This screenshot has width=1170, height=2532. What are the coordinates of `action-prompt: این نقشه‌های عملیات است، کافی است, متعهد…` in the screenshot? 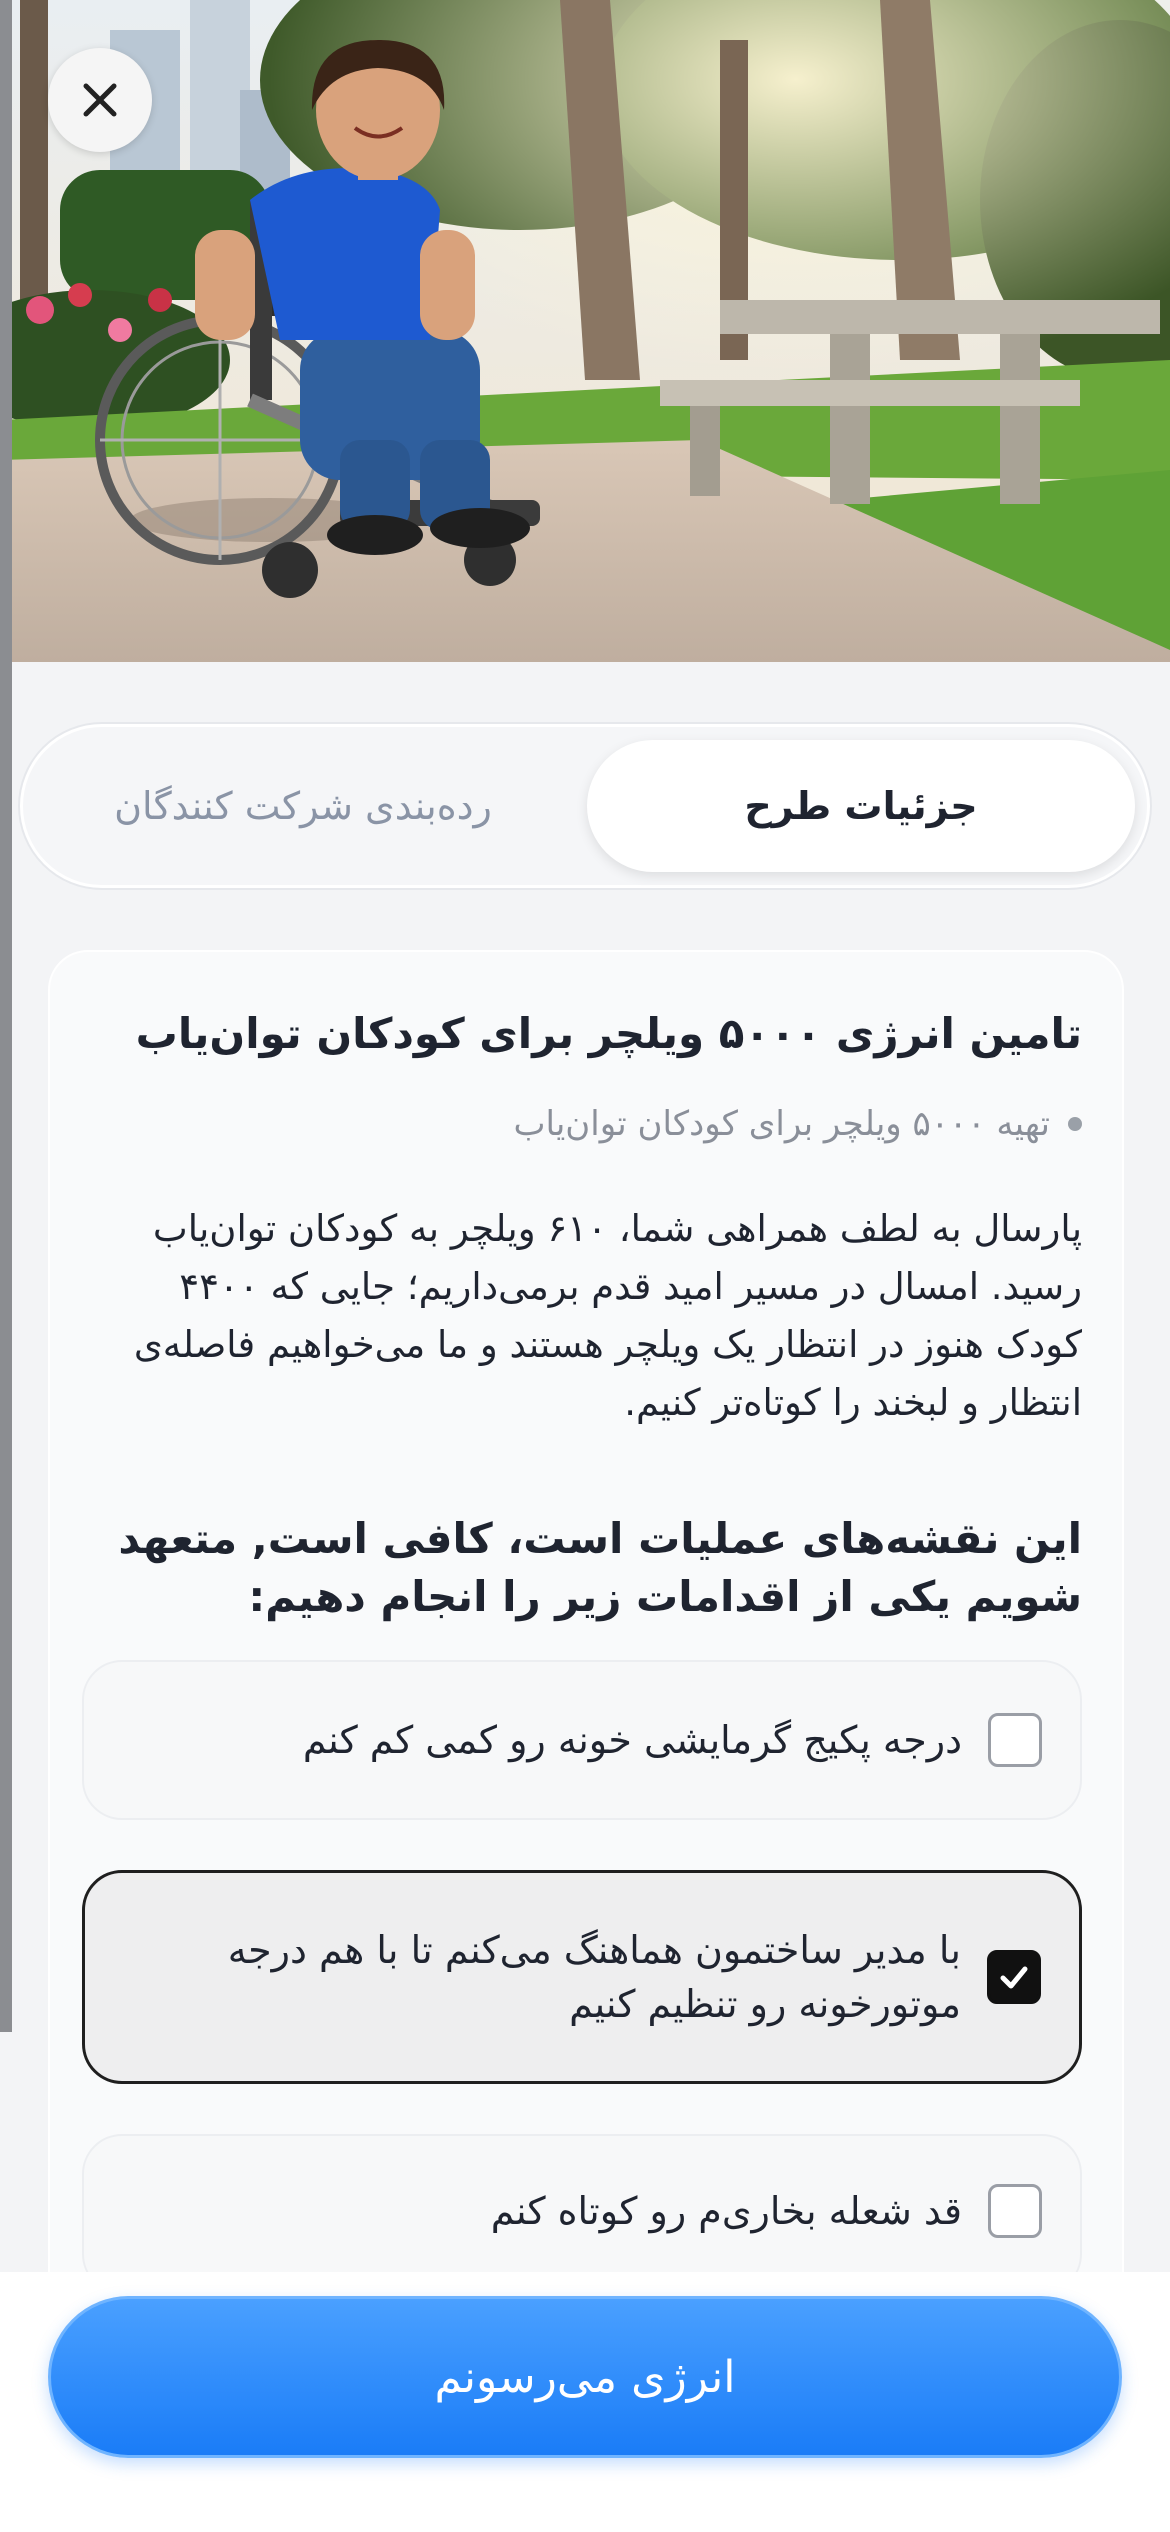 It's located at (600, 1567).